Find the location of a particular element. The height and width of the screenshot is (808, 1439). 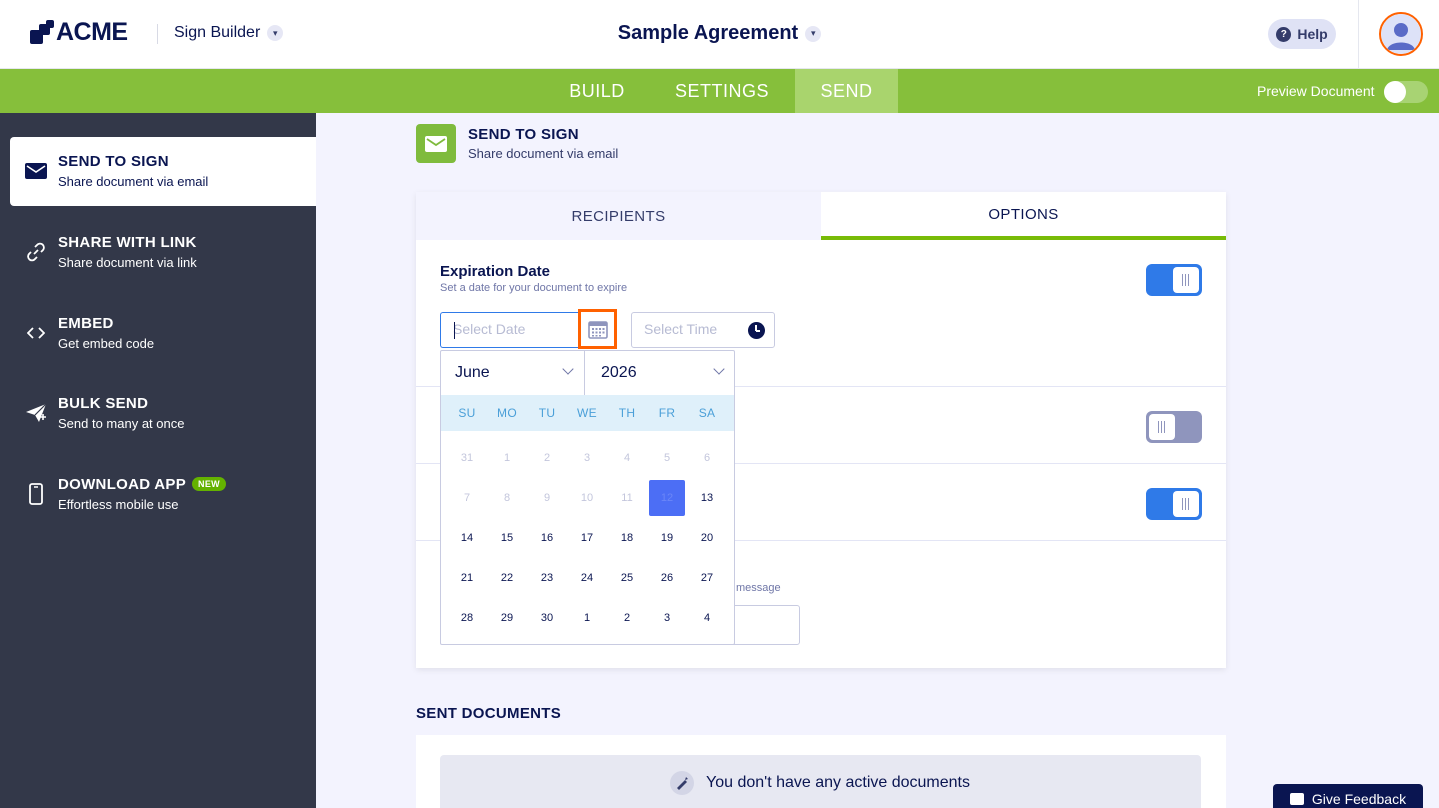

document-title-button: Sample Agreement ▾ is located at coordinates (719, 33).